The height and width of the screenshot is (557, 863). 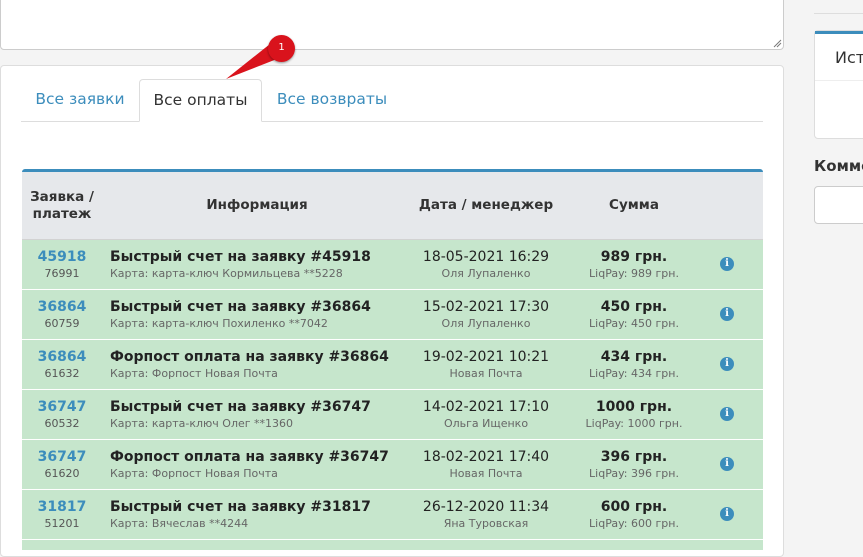 What do you see at coordinates (486, 357) in the screenshot?
I see `payment-date: 19-02-2021 10:21` at bounding box center [486, 357].